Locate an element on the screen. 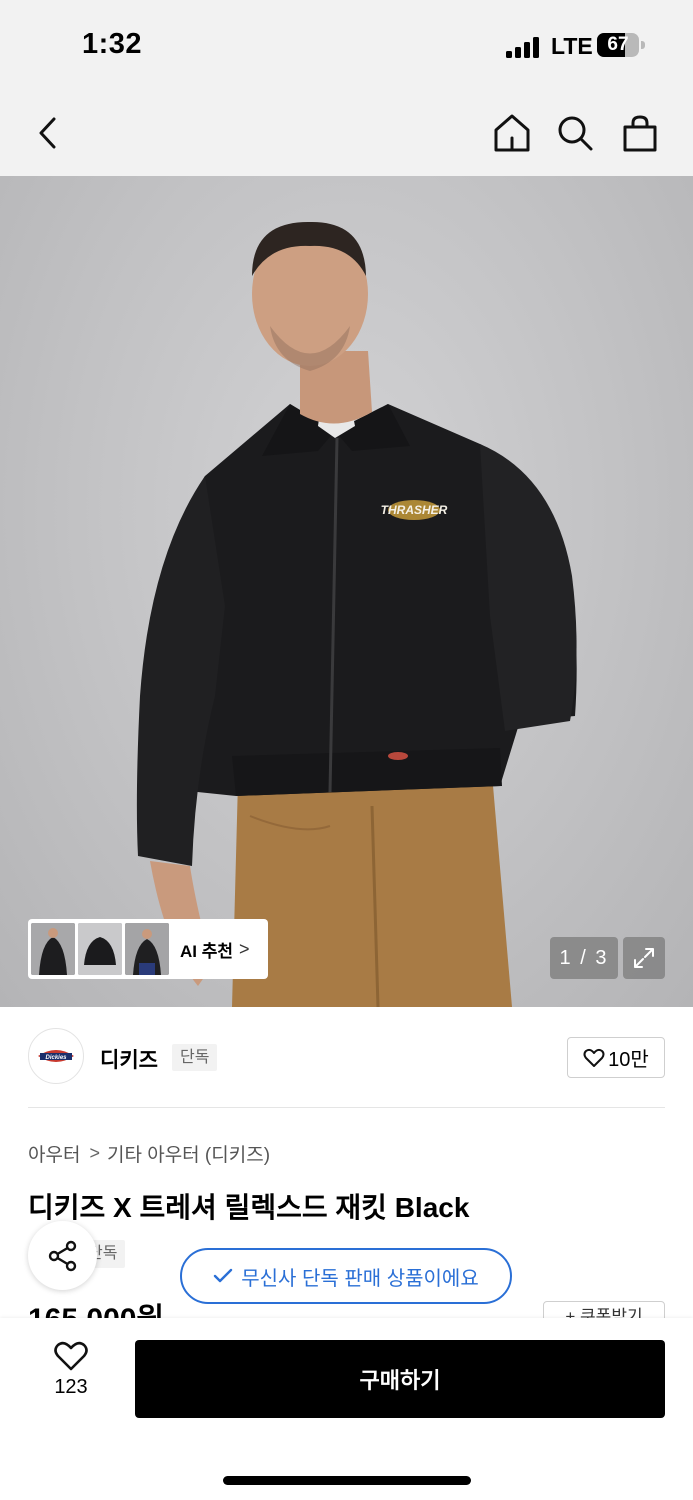 This screenshot has width=693, height=1500. battery-cap is located at coordinates (643, 45).